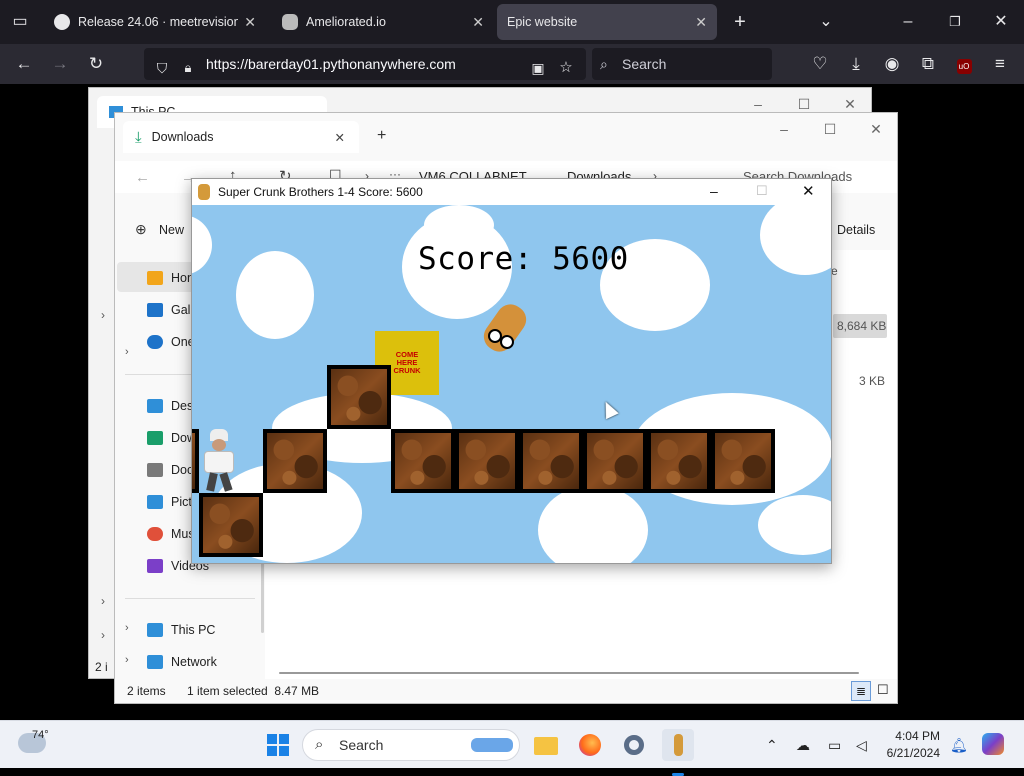 The height and width of the screenshot is (776, 1024). What do you see at coordinates (856, 64) in the screenshot?
I see `downloads-icon: ⤓` at bounding box center [856, 64].